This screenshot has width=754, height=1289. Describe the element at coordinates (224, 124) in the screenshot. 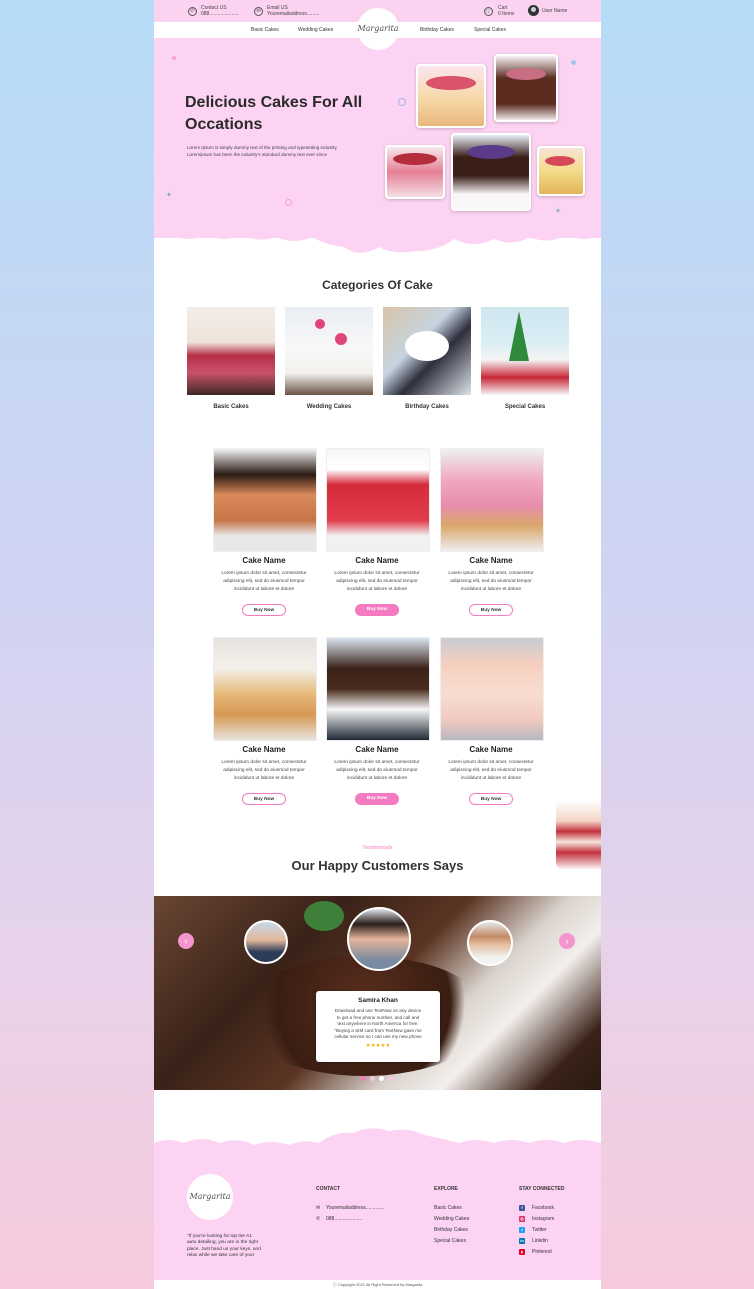

I see `hero-title-line-2: Occations` at that location.